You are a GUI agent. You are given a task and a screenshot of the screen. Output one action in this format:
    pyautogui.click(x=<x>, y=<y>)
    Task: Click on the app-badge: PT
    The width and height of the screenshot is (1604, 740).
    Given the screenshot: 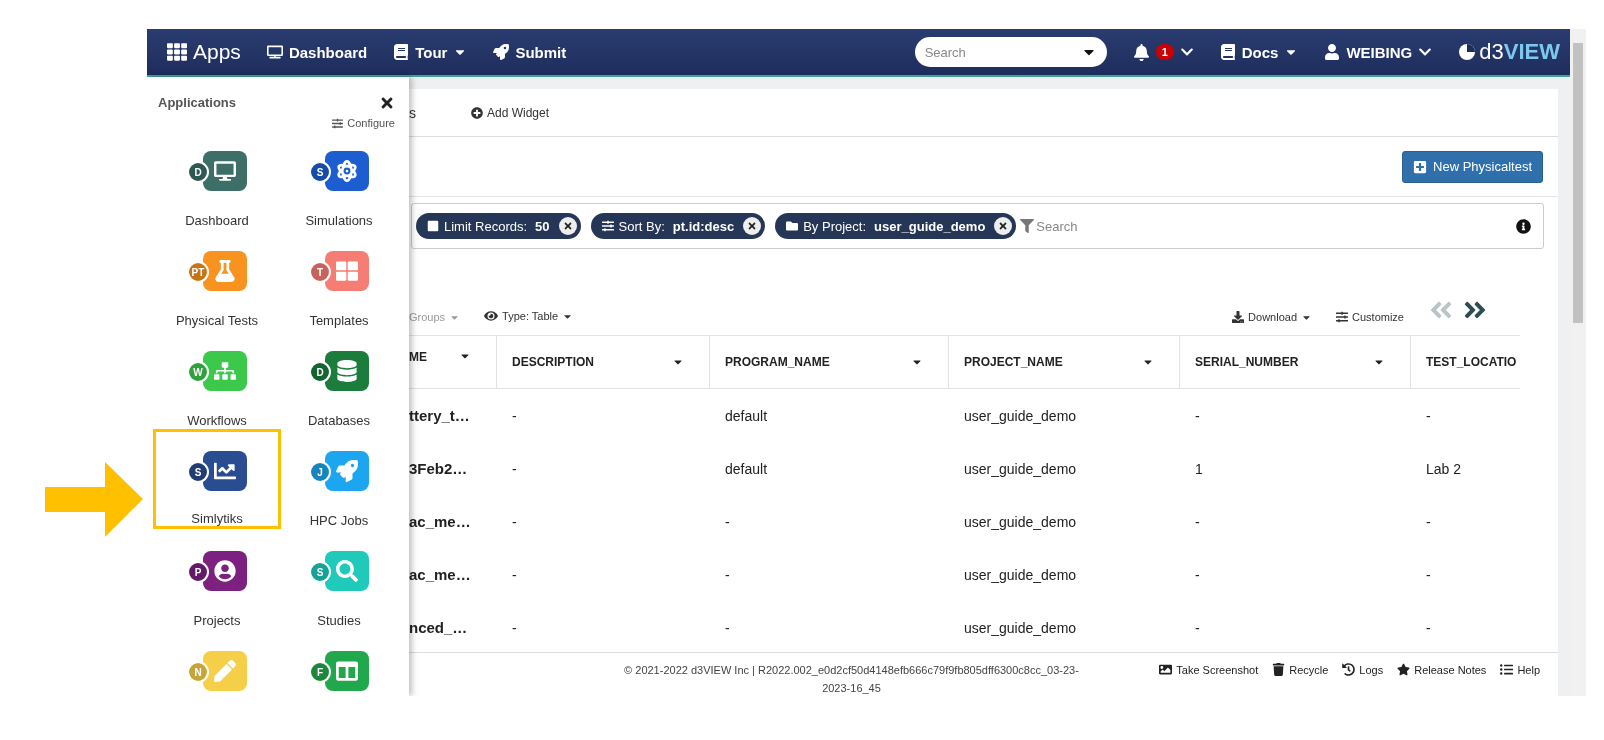 What is the action you would take?
    pyautogui.click(x=198, y=272)
    